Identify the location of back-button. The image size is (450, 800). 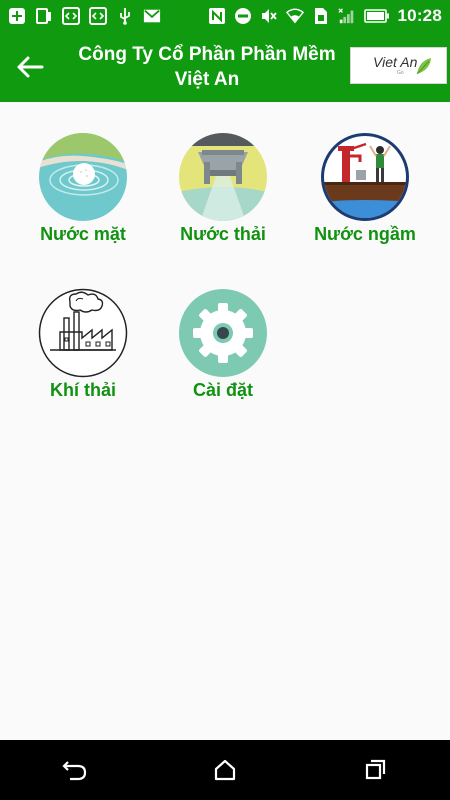
(30, 67).